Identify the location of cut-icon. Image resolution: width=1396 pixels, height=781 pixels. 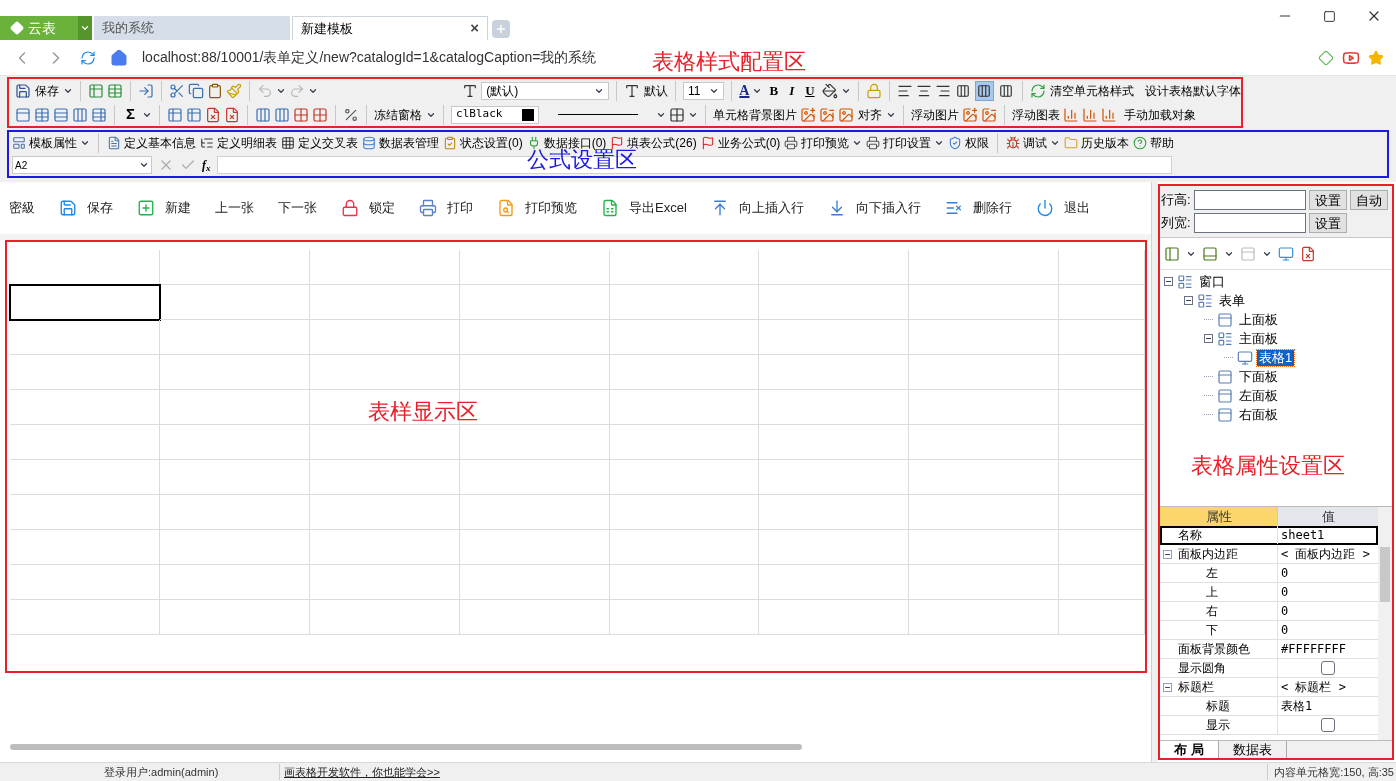
(177, 90).